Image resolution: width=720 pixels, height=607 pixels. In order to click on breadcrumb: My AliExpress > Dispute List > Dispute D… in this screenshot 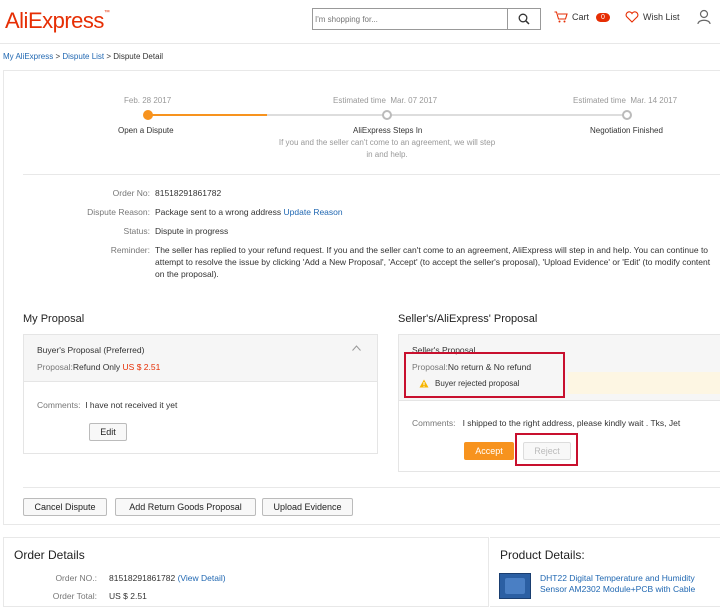, I will do `click(83, 56)`.